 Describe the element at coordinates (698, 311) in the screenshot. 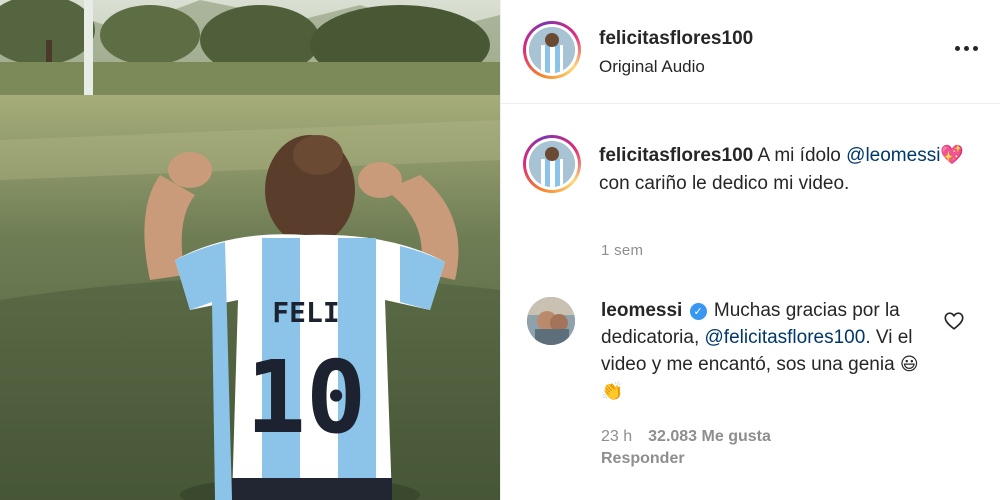

I see `verified-badge-icon: ✓` at that location.